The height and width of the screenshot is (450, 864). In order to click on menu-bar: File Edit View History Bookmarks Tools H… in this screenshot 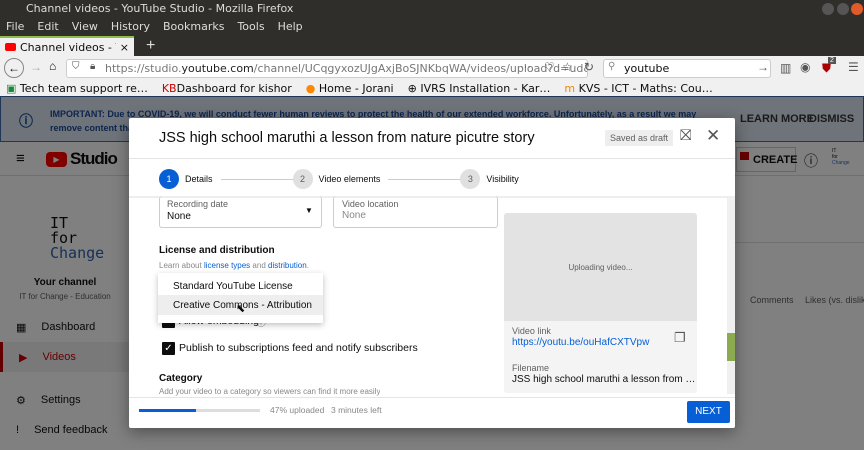, I will do `click(432, 27)`.